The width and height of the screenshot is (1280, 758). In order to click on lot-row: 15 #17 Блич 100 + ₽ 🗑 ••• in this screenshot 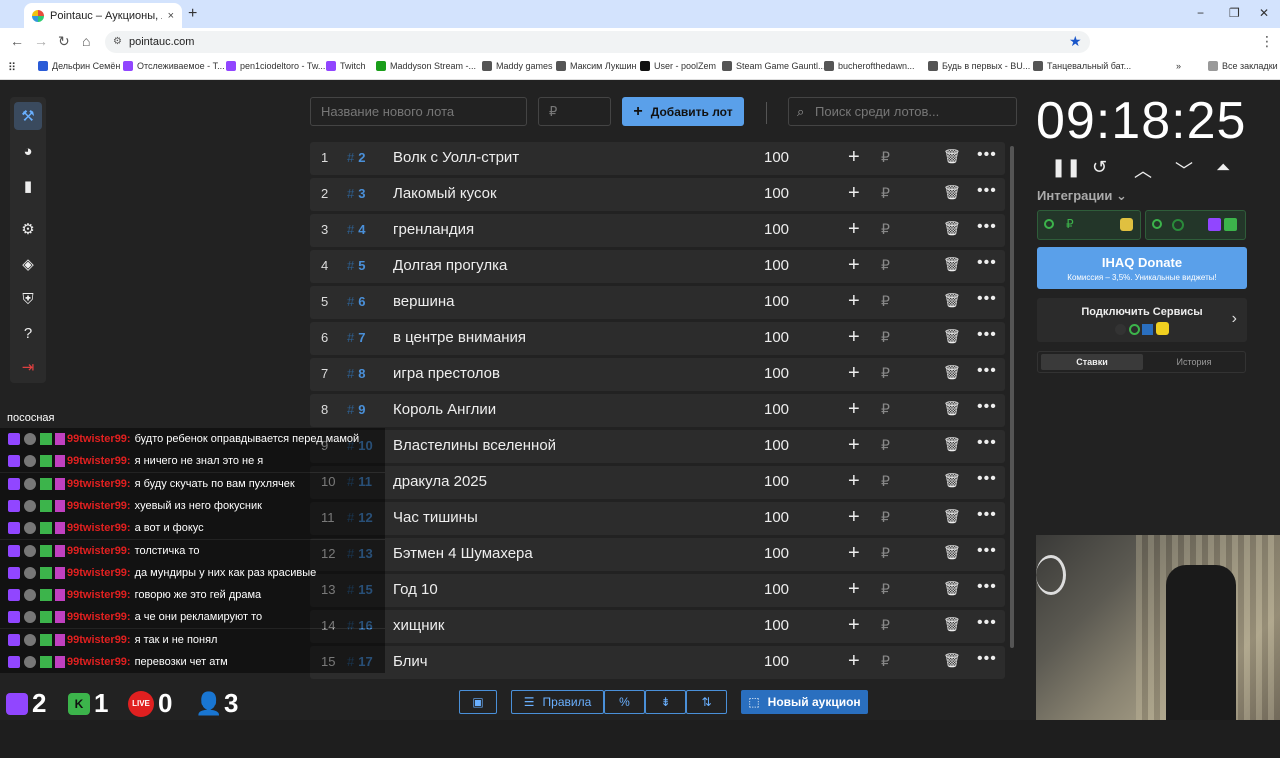, I will do `click(657, 662)`.